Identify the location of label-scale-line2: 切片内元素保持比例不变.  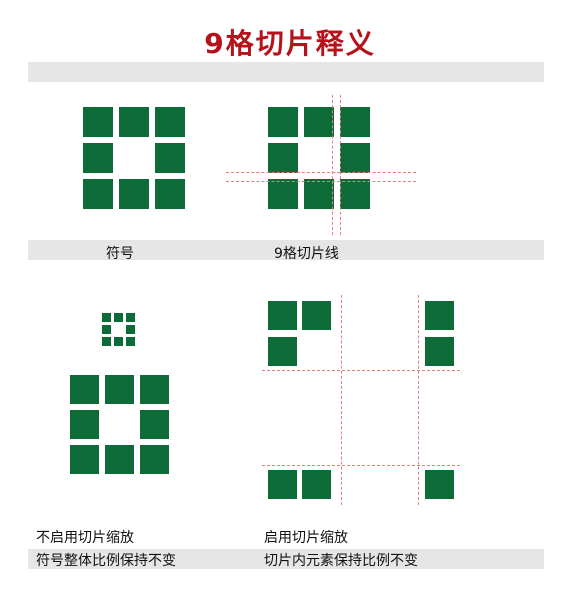
(341, 561).